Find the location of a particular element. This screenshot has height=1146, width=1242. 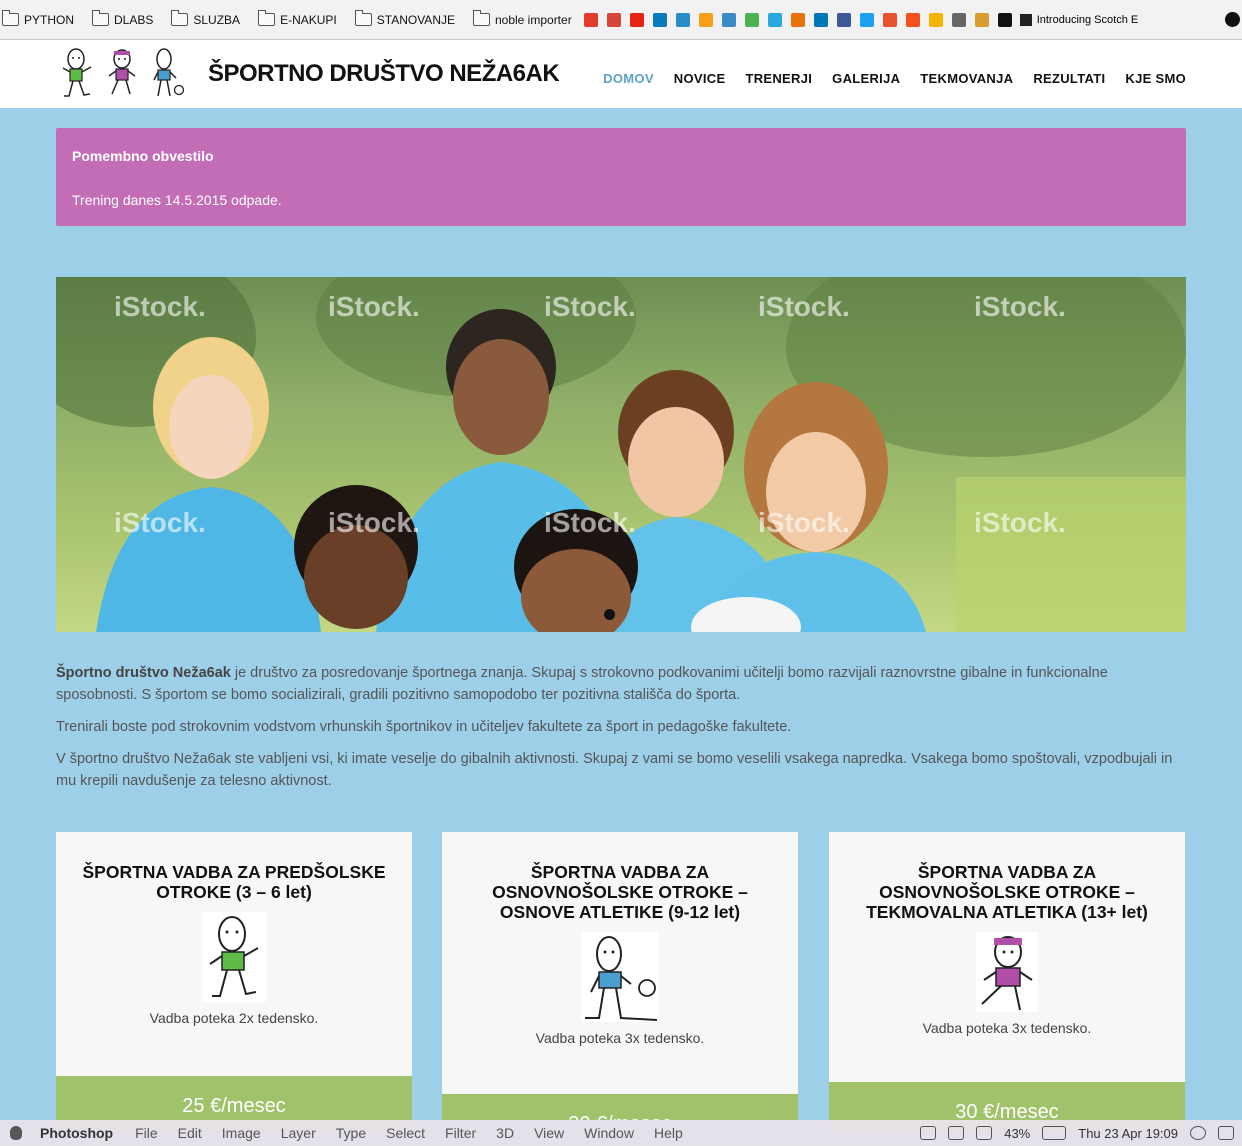

menu-view: View is located at coordinates (549, 1133).